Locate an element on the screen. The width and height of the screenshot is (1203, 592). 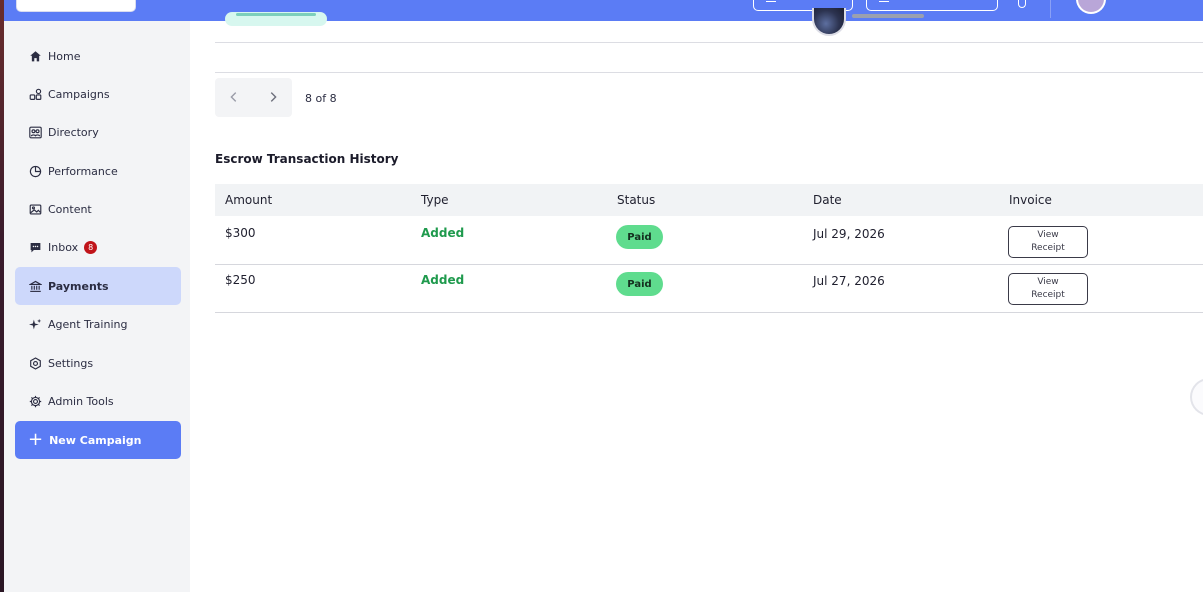
sidebar-item-inbox: Inbox 8 is located at coordinates (98, 247).